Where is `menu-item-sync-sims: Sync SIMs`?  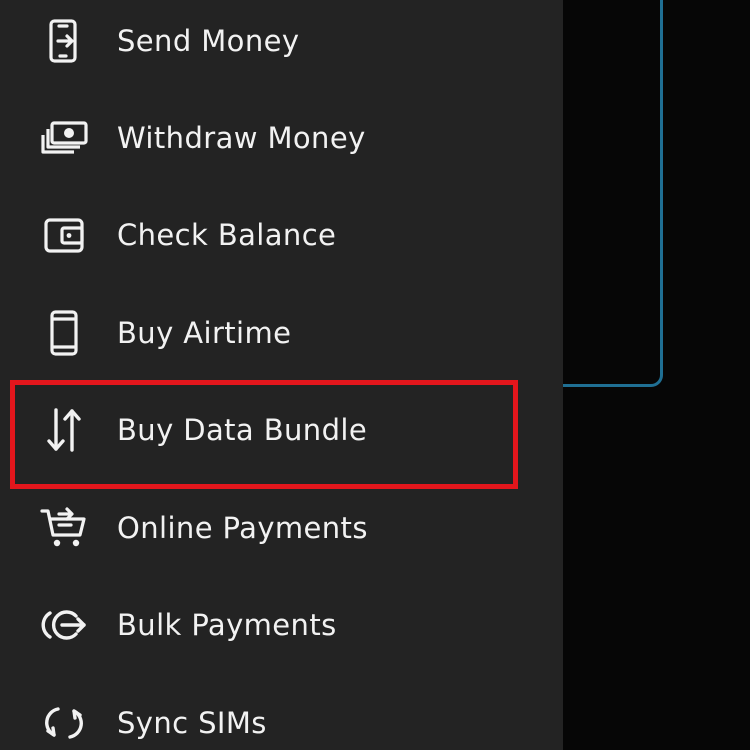 menu-item-sync-sims: Sync SIMs is located at coordinates (281, 712).